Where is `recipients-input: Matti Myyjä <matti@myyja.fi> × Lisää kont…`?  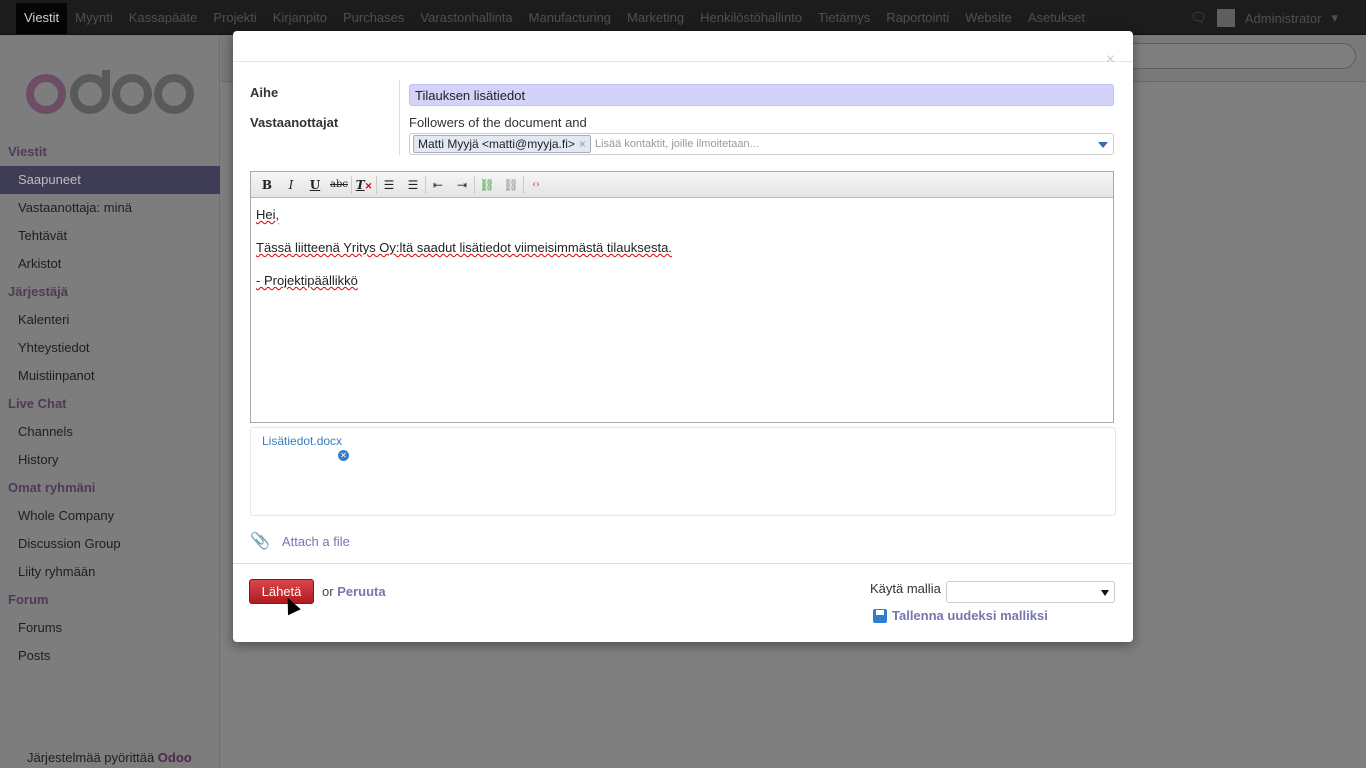
recipients-input: Matti Myyjä <matti@myyja.fi> × Lisää kont… is located at coordinates (761, 144).